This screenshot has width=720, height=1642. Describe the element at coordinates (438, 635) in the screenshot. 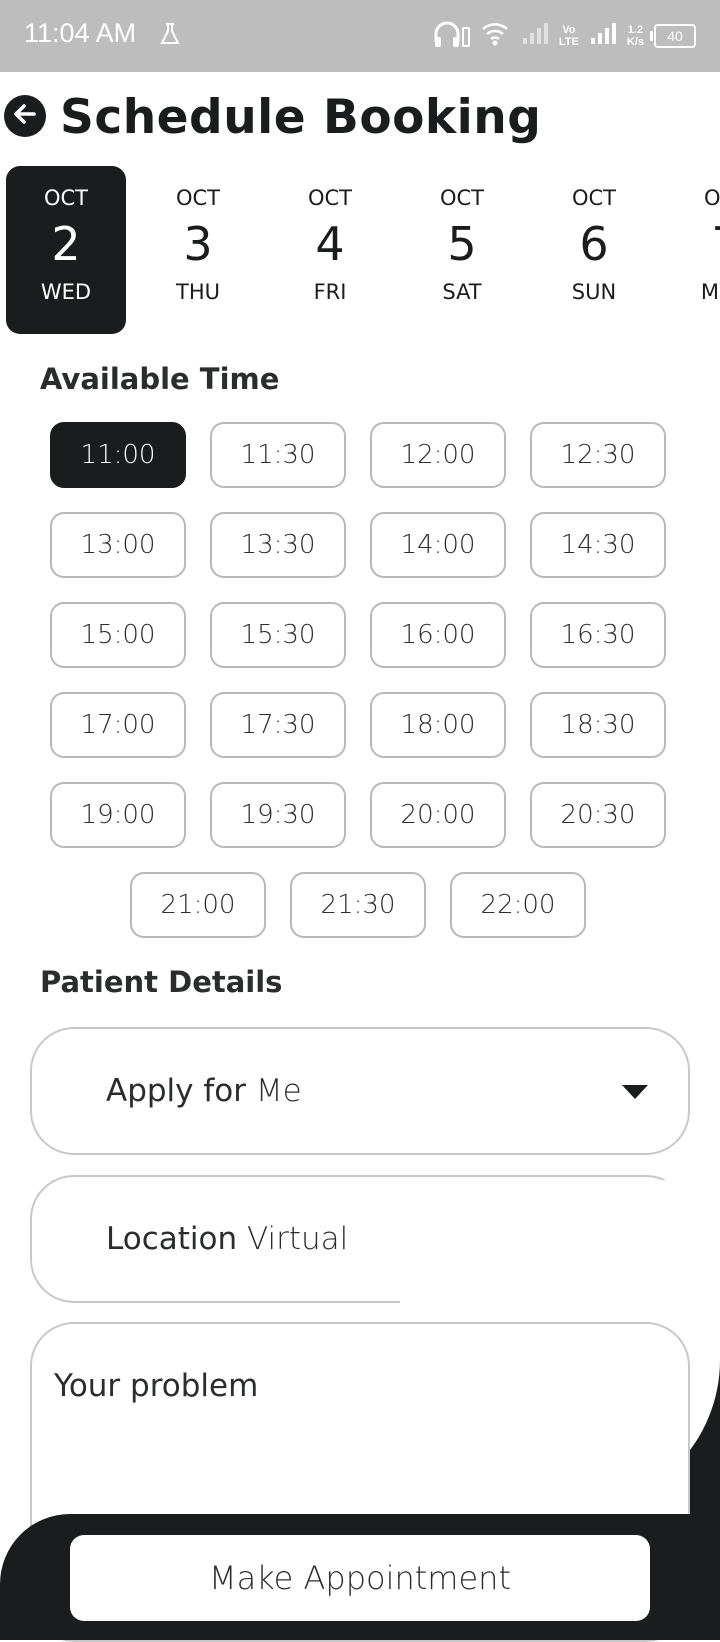

I see `time-slot-1600: 16:00` at that location.